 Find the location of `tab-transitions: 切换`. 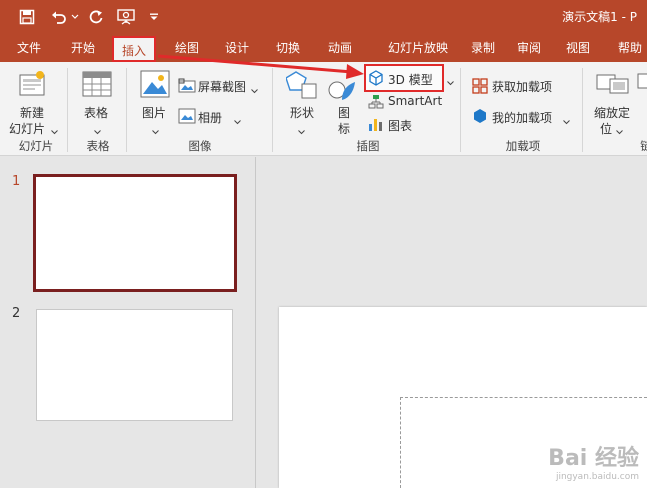

tab-transitions: 切换 is located at coordinates (288, 48).